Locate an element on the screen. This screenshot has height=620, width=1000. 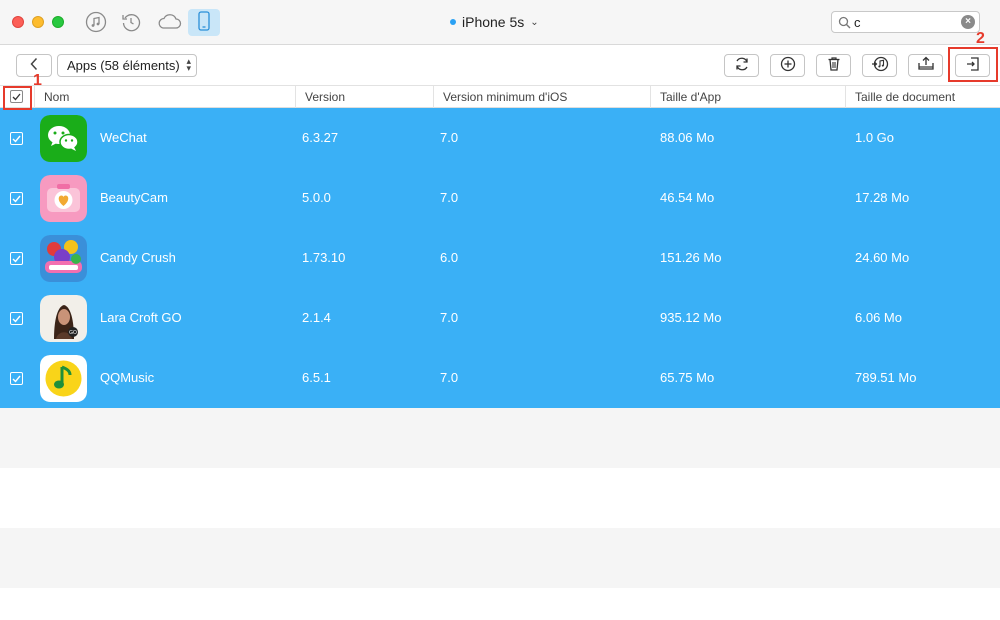
app-min-ios: 6.0 is located at coordinates (449, 257).